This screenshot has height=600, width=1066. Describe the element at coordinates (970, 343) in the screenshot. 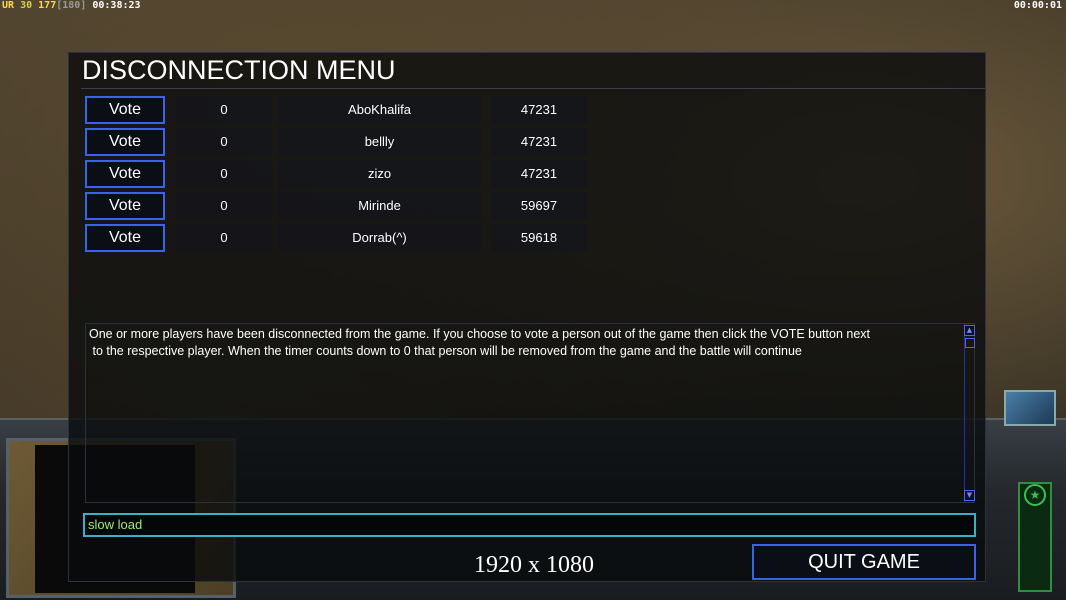

I see `scroll-thumb` at that location.